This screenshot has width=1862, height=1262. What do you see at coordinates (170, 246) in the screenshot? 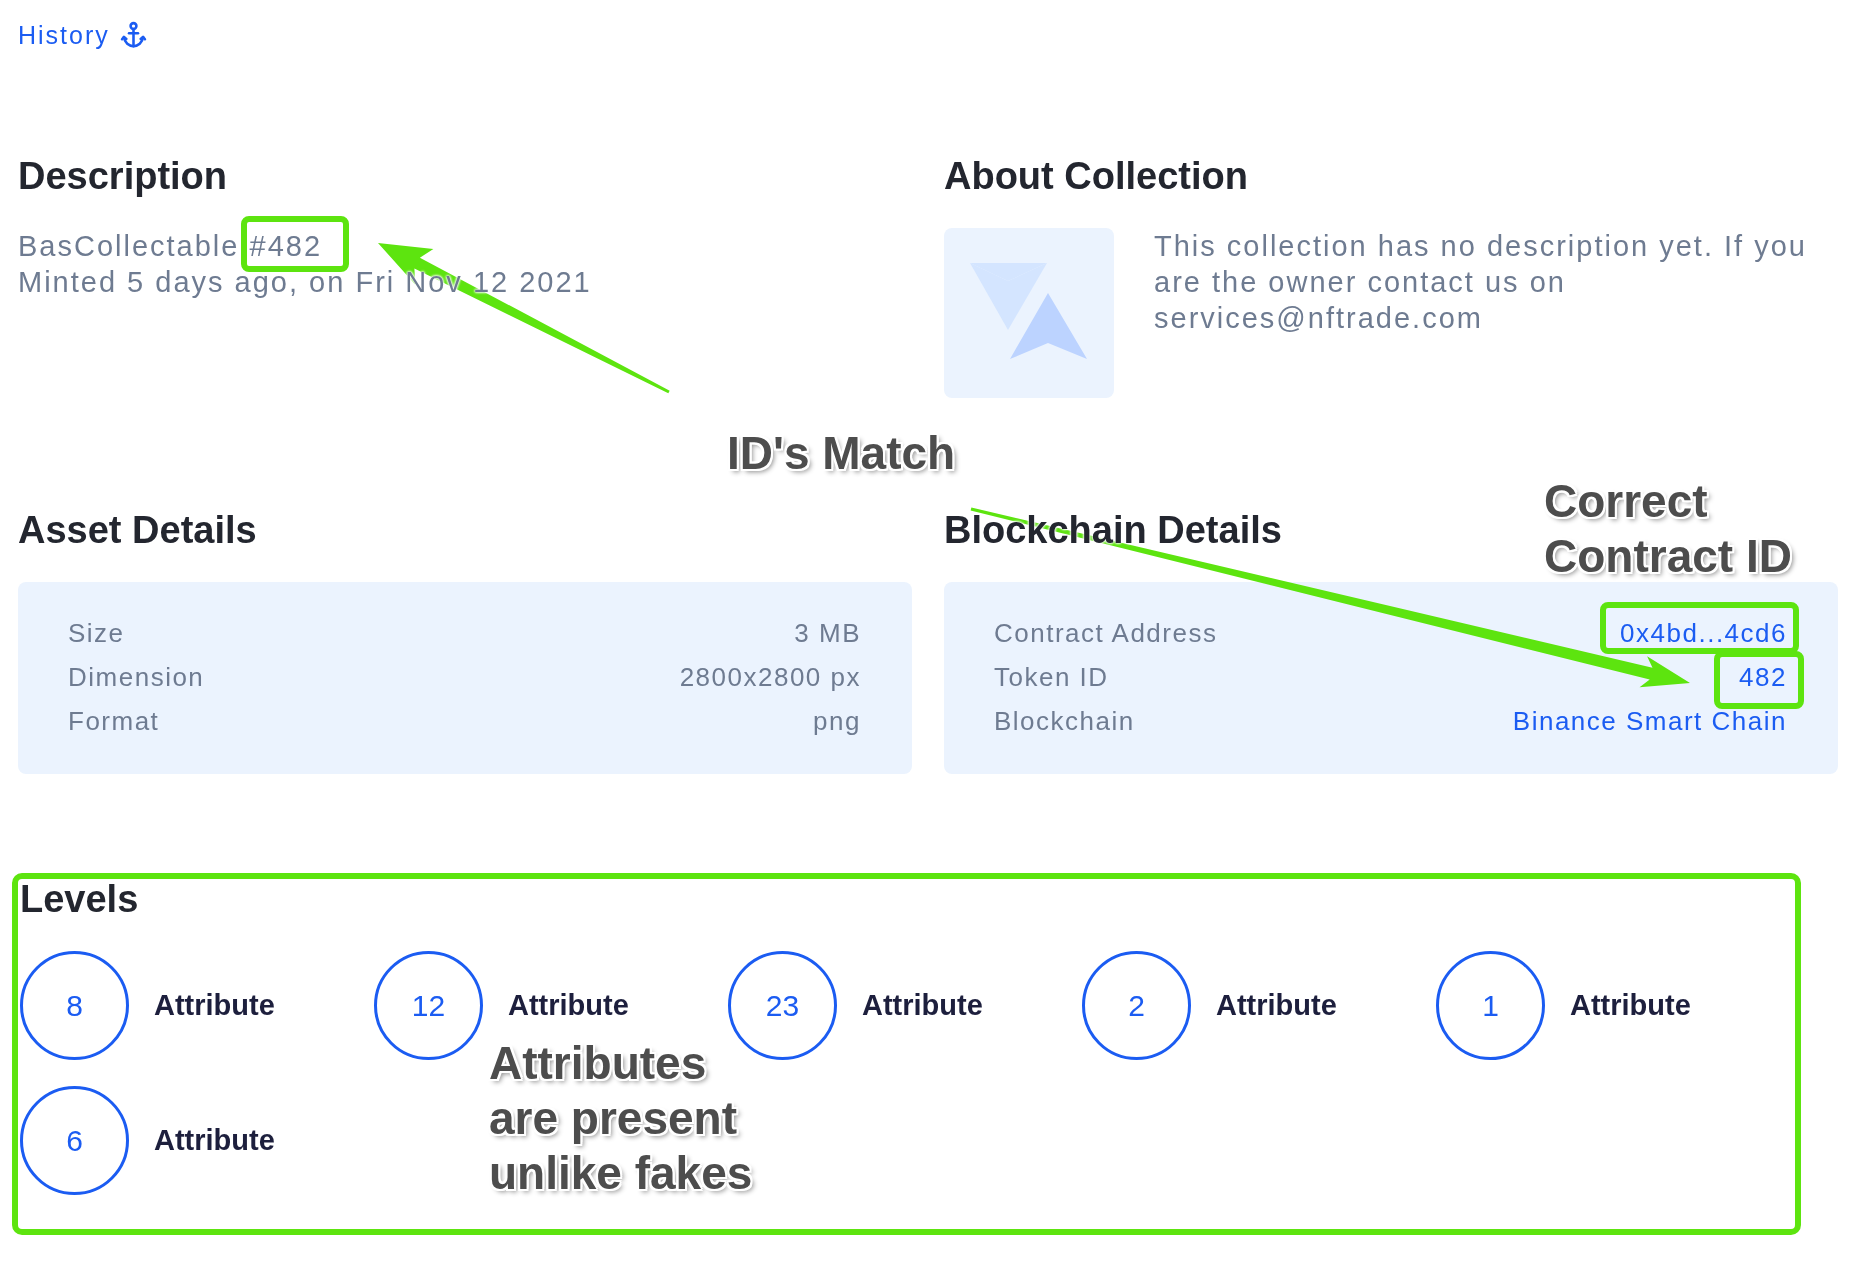
I see `item-name: BasCollectable #482` at bounding box center [170, 246].